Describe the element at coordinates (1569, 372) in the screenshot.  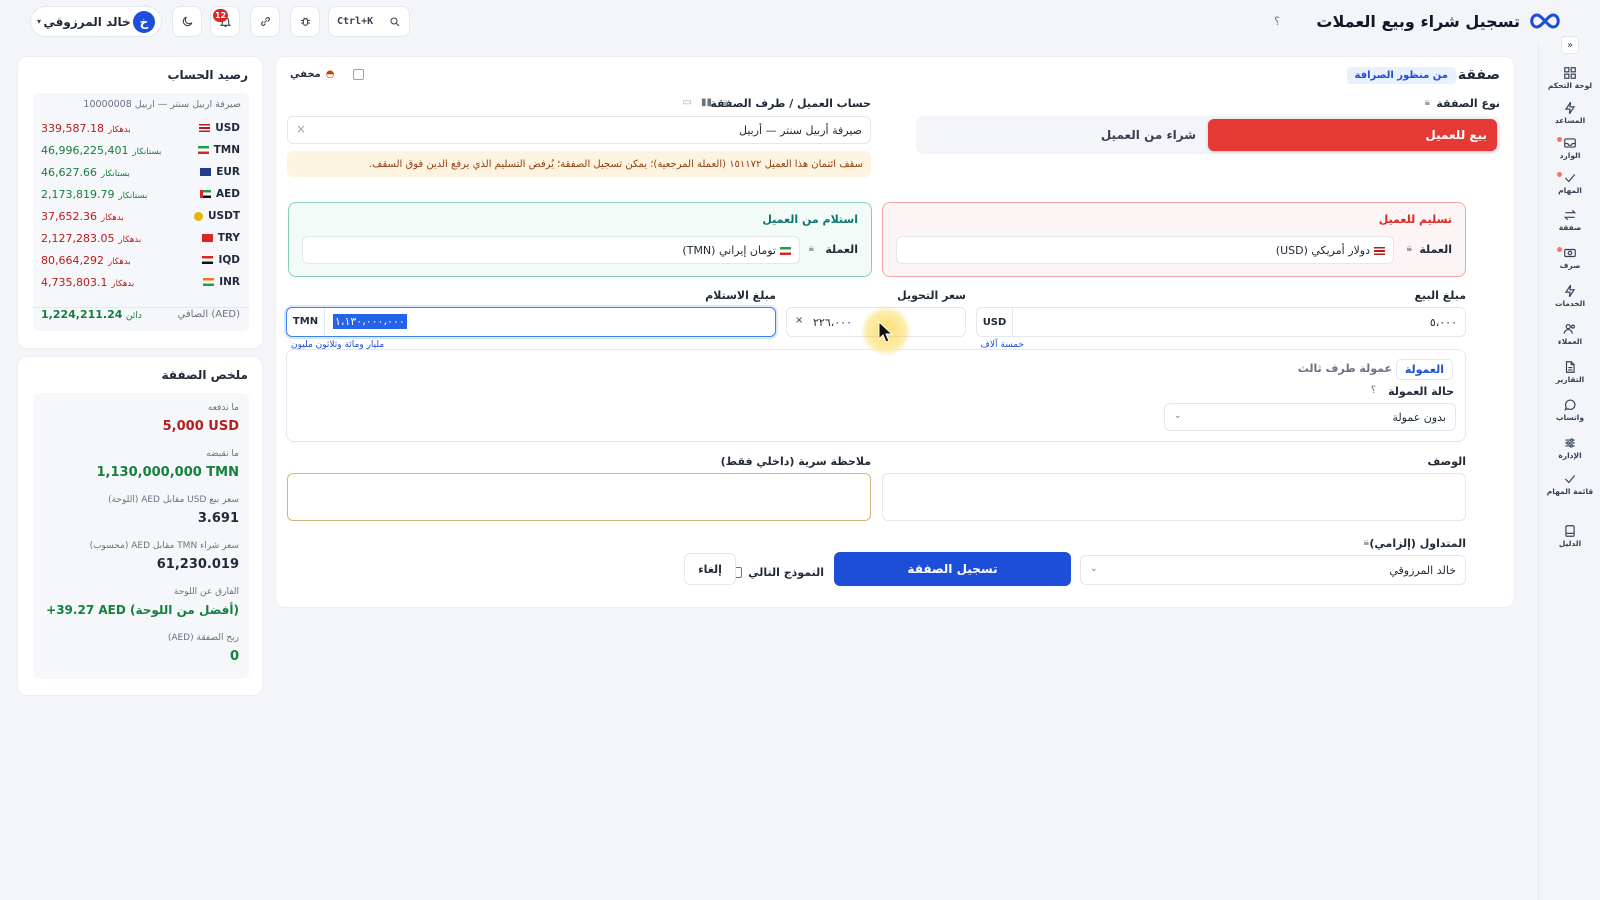
I see `sidebar-item-reports: التقارير` at that location.